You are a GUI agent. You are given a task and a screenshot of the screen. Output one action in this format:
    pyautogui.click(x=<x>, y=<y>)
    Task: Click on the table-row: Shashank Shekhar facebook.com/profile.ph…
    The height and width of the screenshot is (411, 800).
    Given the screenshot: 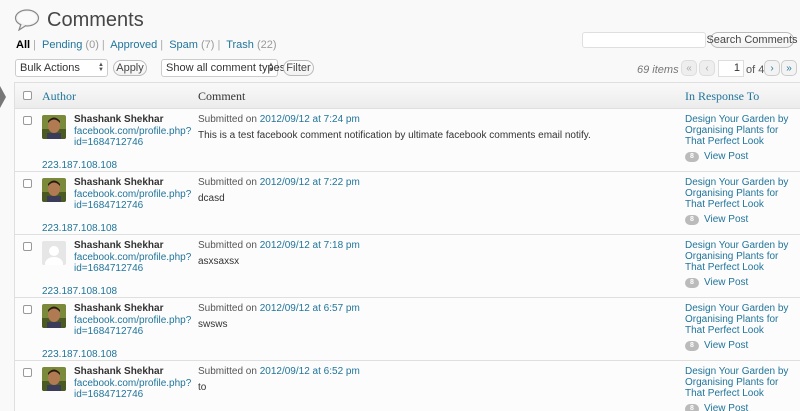 What is the action you would take?
    pyautogui.click(x=407, y=386)
    